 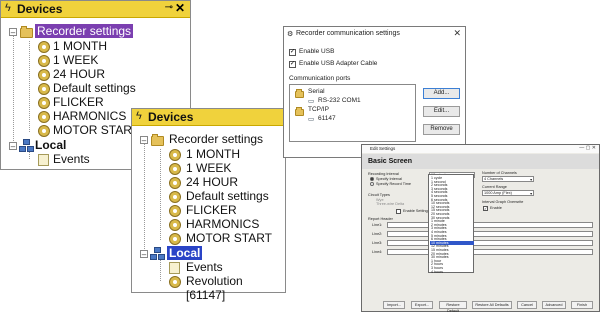 I want to click on enable-usb-adapter-checkbox: ✓, so click(x=292, y=64).